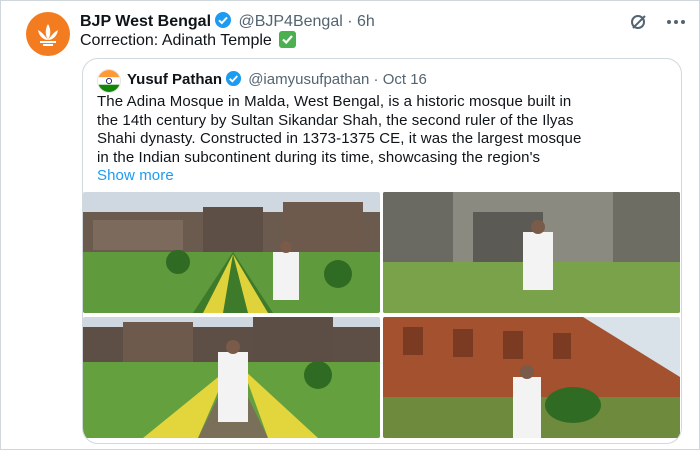  I want to click on quoted-header: Yusuf Pathan @iamyusufpathan · Oct 16, so click(277, 80).